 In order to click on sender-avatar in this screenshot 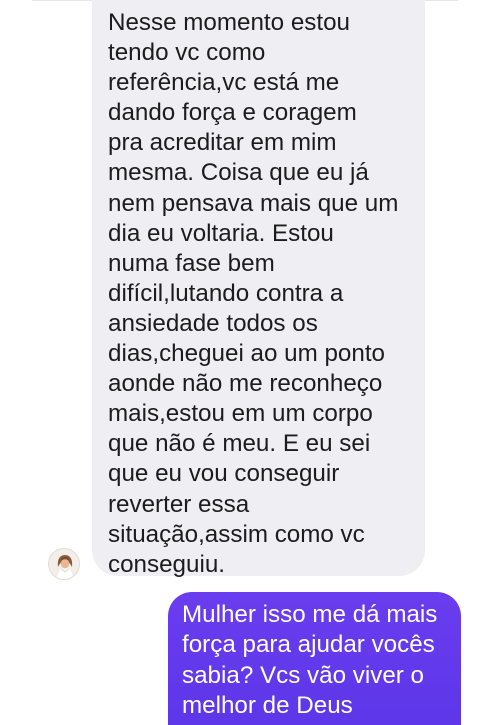, I will do `click(64, 564)`.